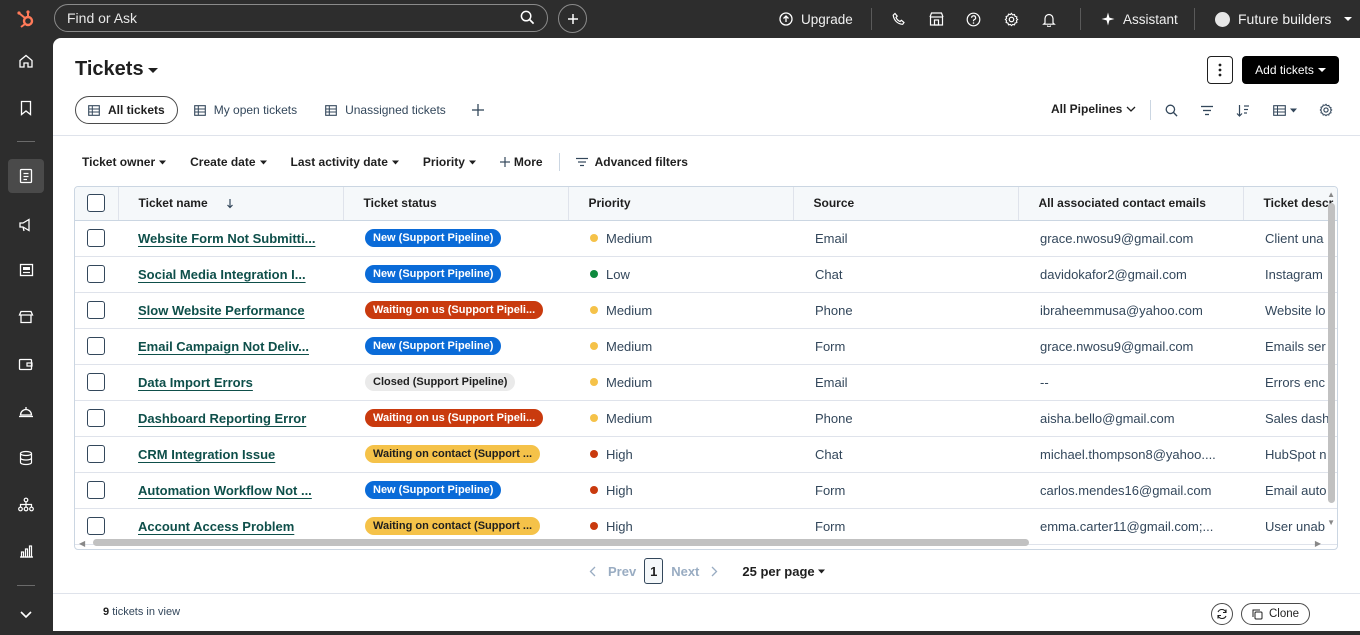 The image size is (1360, 635). Describe the element at coordinates (1171, 110) in the screenshot. I see `table-search-icon` at that location.